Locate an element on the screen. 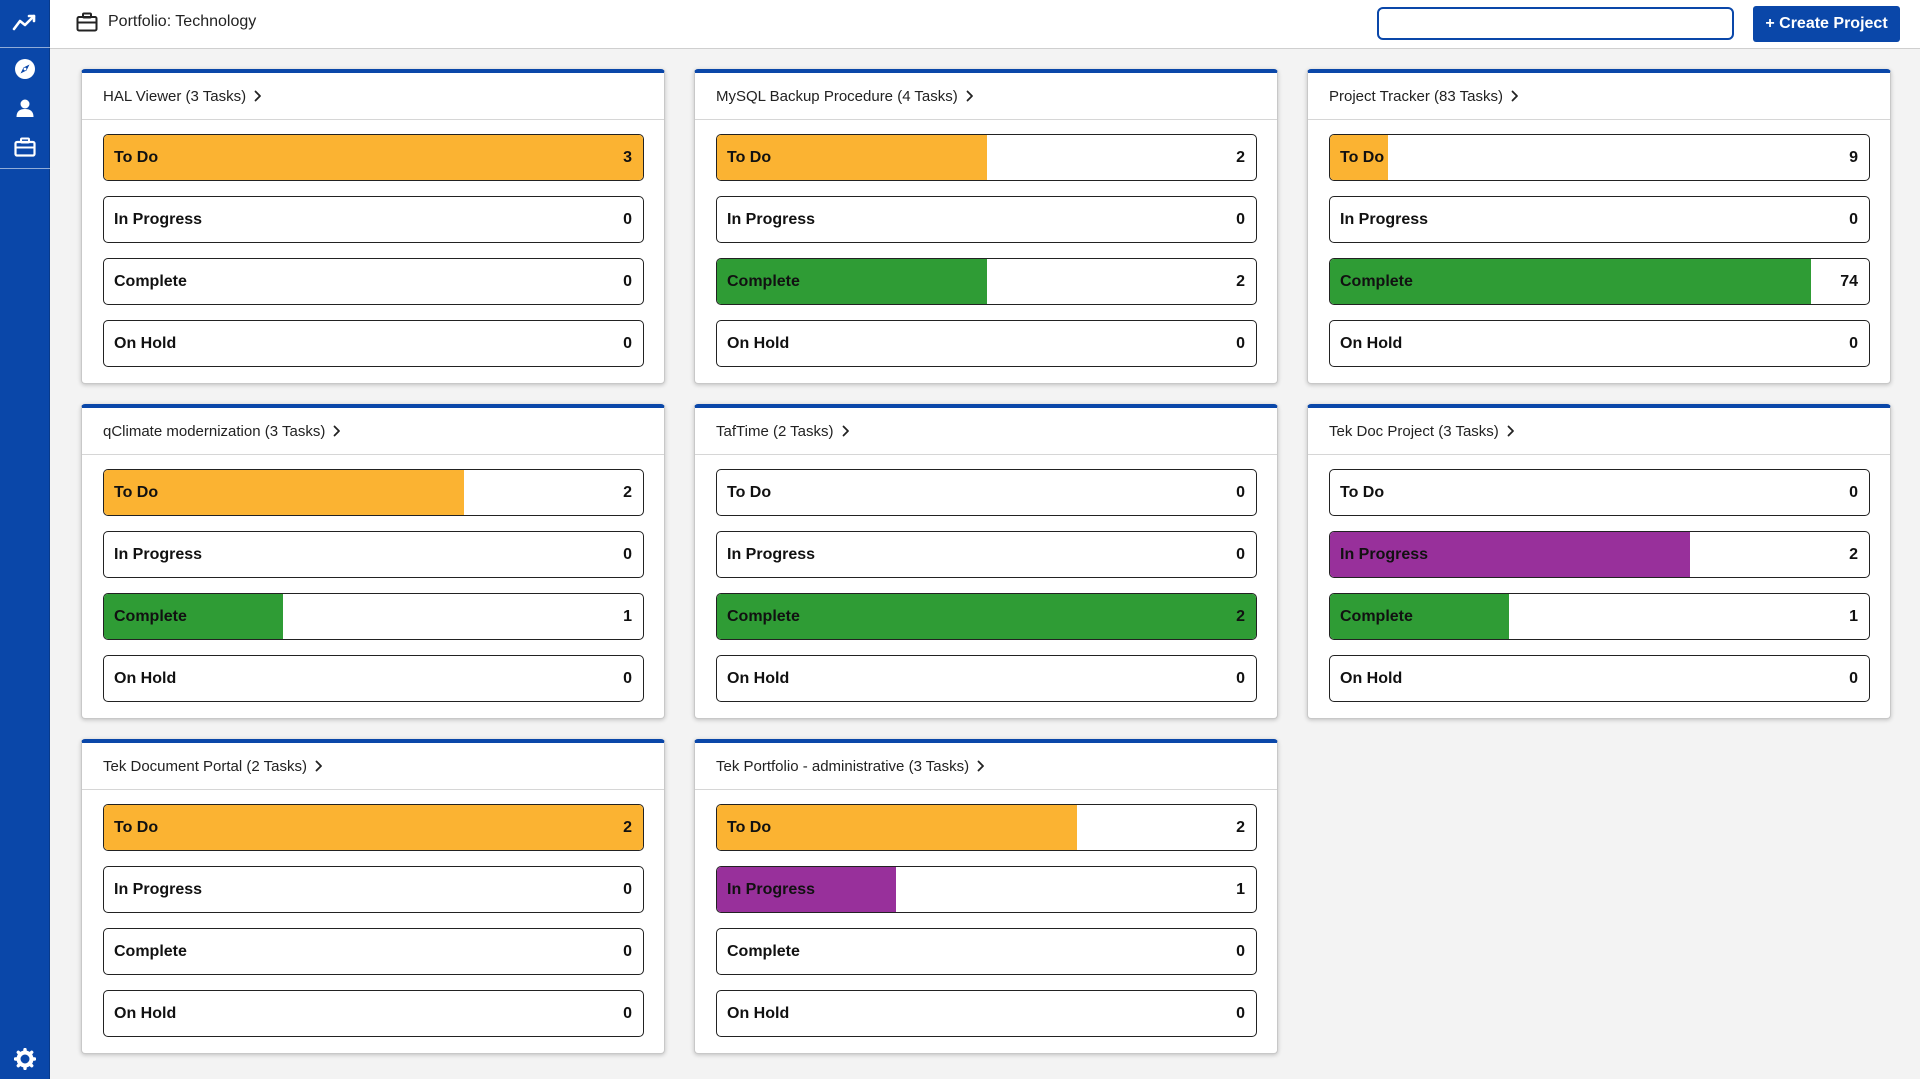 This screenshot has width=1920, height=1079. briefcase-icon is located at coordinates (25, 147).